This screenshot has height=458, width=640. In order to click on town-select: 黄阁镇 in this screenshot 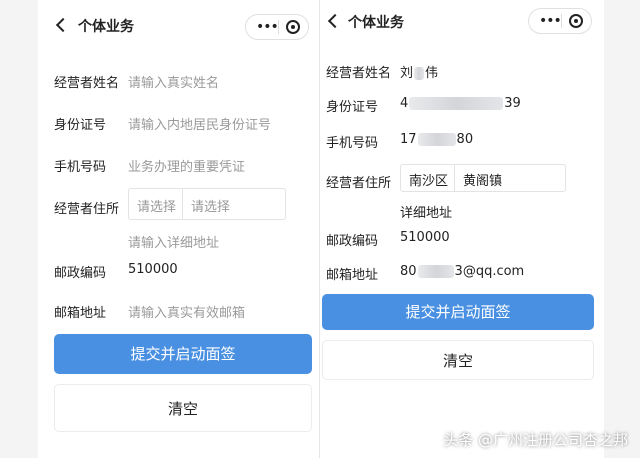, I will do `click(510, 178)`.